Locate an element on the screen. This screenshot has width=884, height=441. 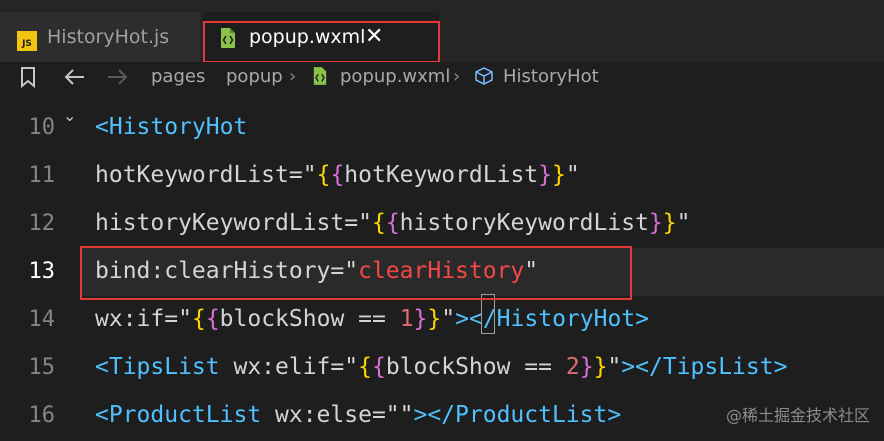
line-number: 10 is located at coordinates (42, 127).